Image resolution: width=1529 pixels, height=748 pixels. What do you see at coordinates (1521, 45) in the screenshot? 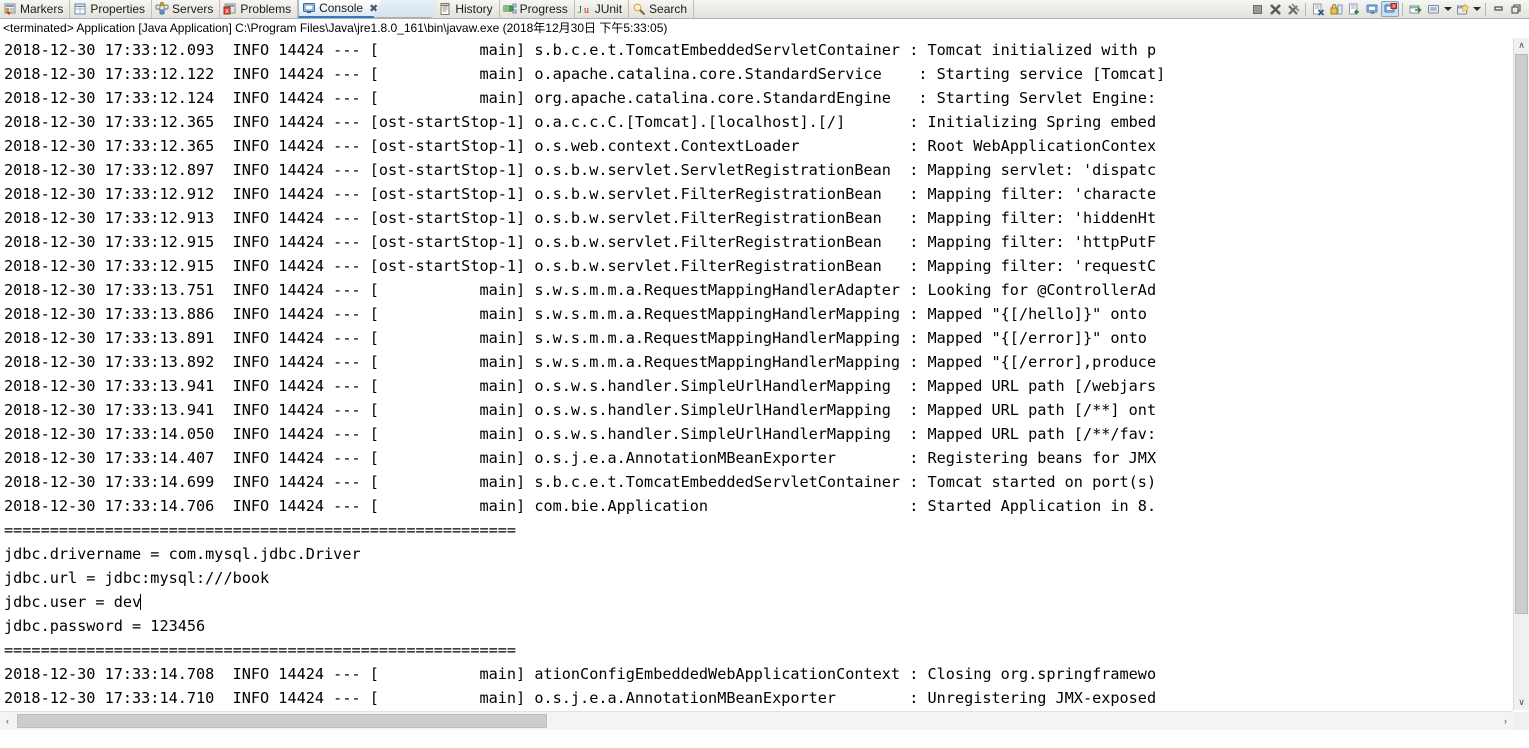
I see `scroll-up-arrow-icon: ∧` at bounding box center [1521, 45].